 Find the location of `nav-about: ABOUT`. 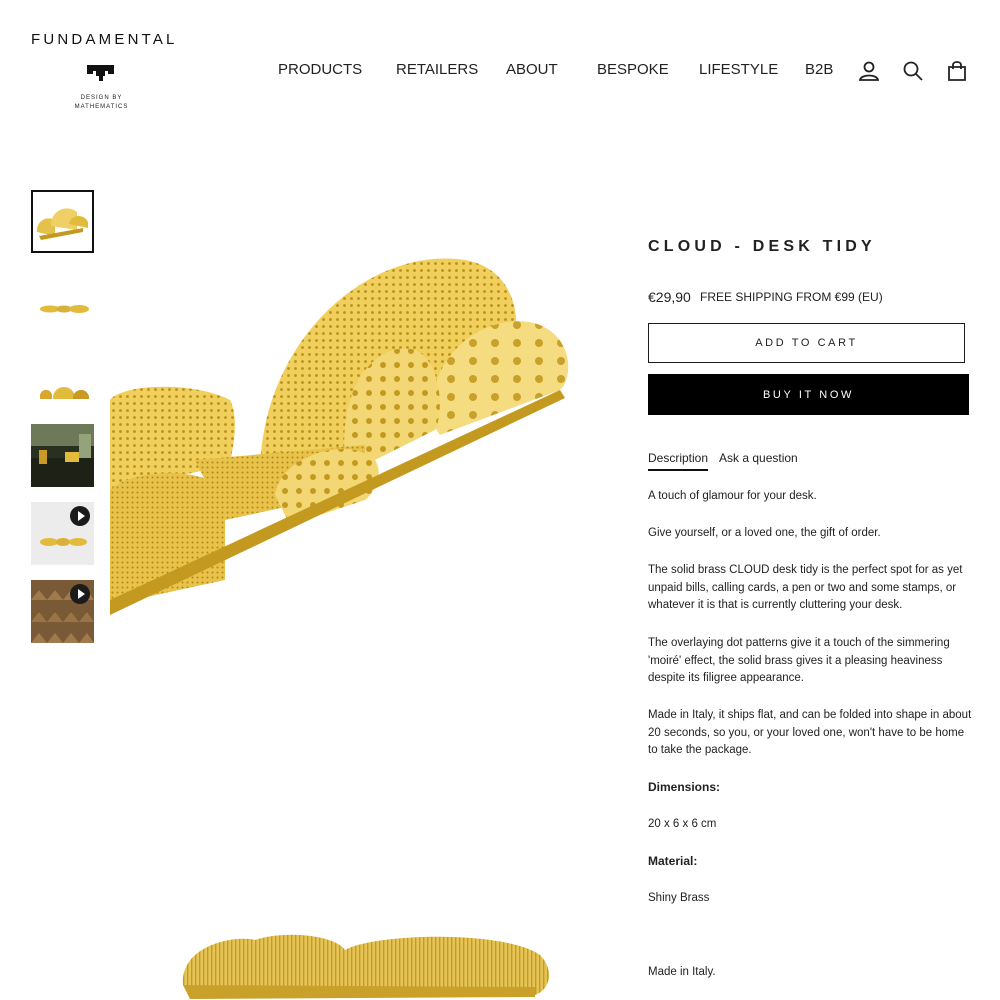

nav-about: ABOUT is located at coordinates (532, 69).